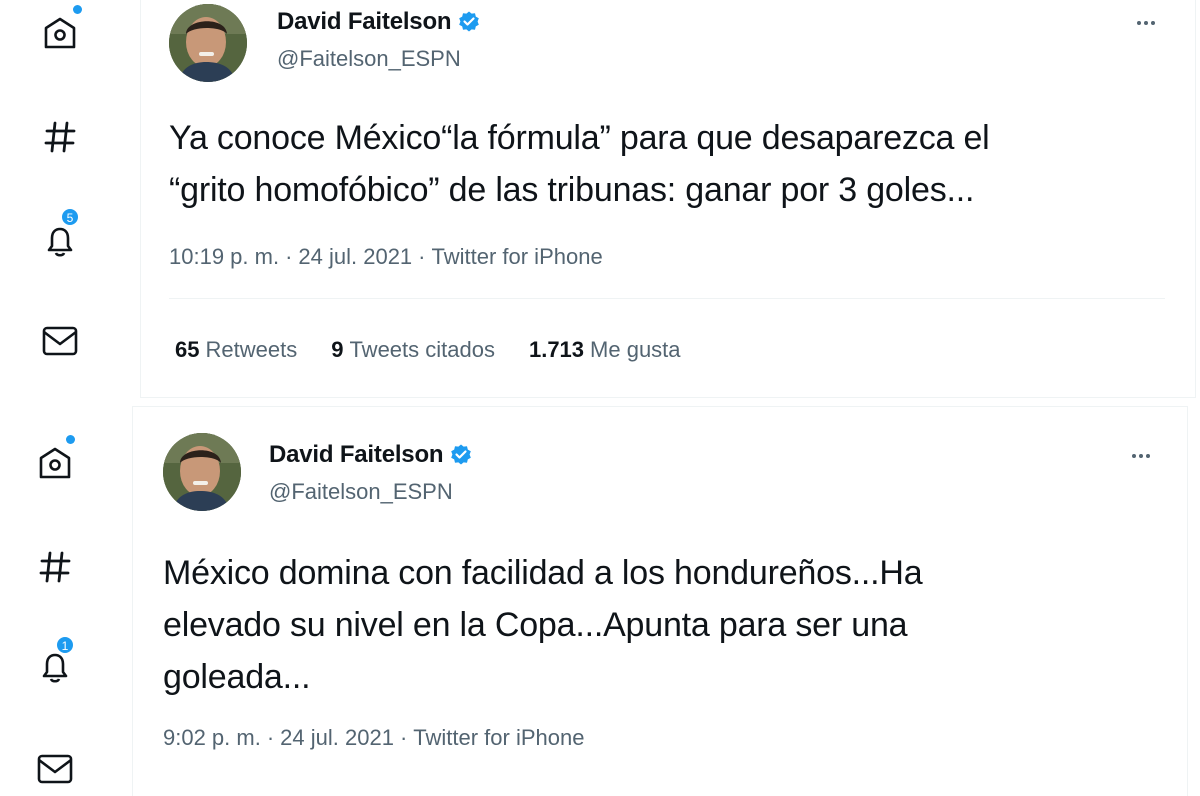 This screenshot has height=796, width=1200. What do you see at coordinates (635, 349) in the screenshot?
I see `stat-label: Me gusta` at bounding box center [635, 349].